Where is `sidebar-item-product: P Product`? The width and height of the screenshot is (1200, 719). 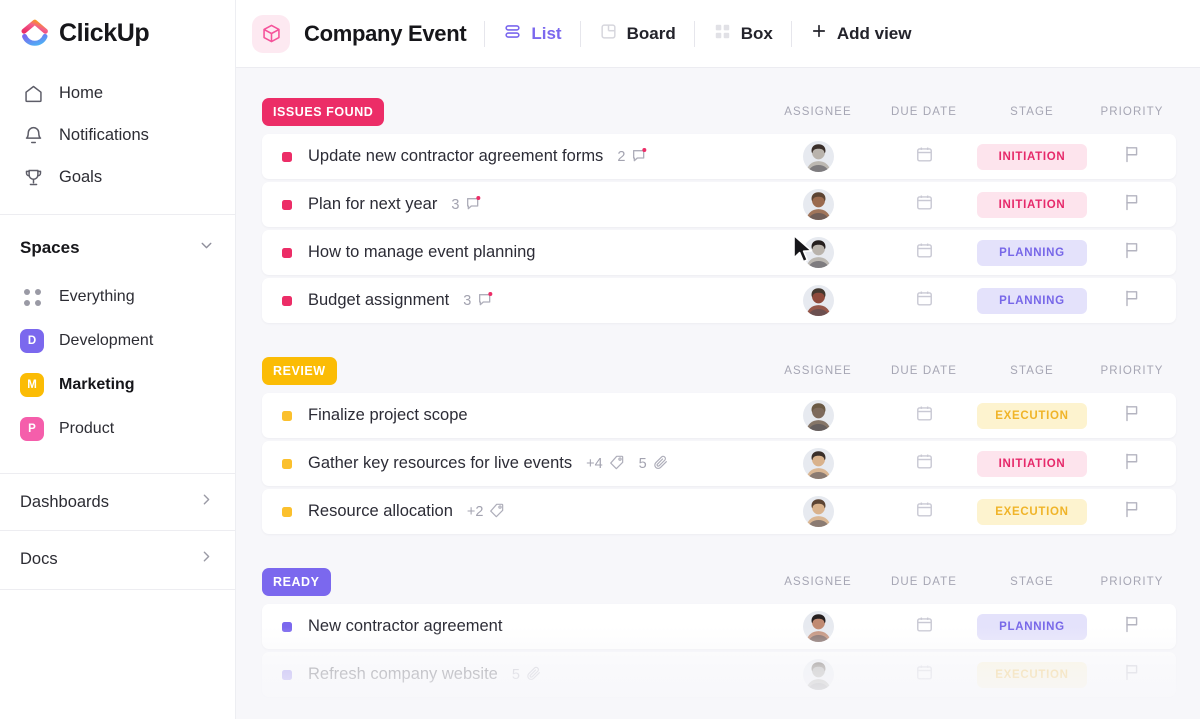 sidebar-item-product: P Product is located at coordinates (117, 429).